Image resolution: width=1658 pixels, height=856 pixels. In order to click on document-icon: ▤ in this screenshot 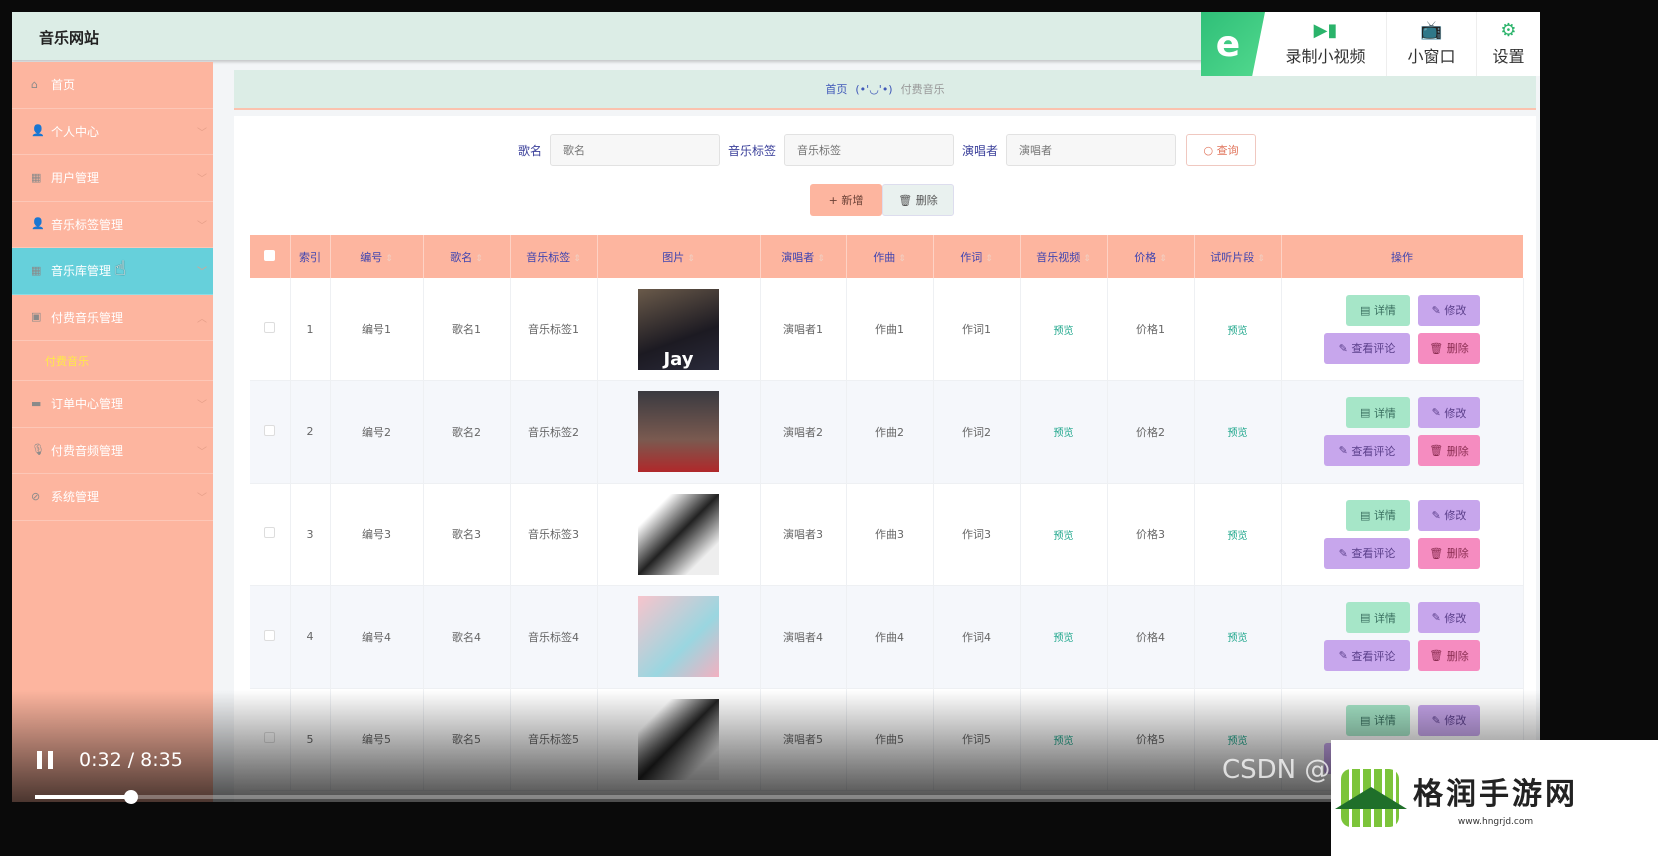, I will do `click(1367, 515)`.